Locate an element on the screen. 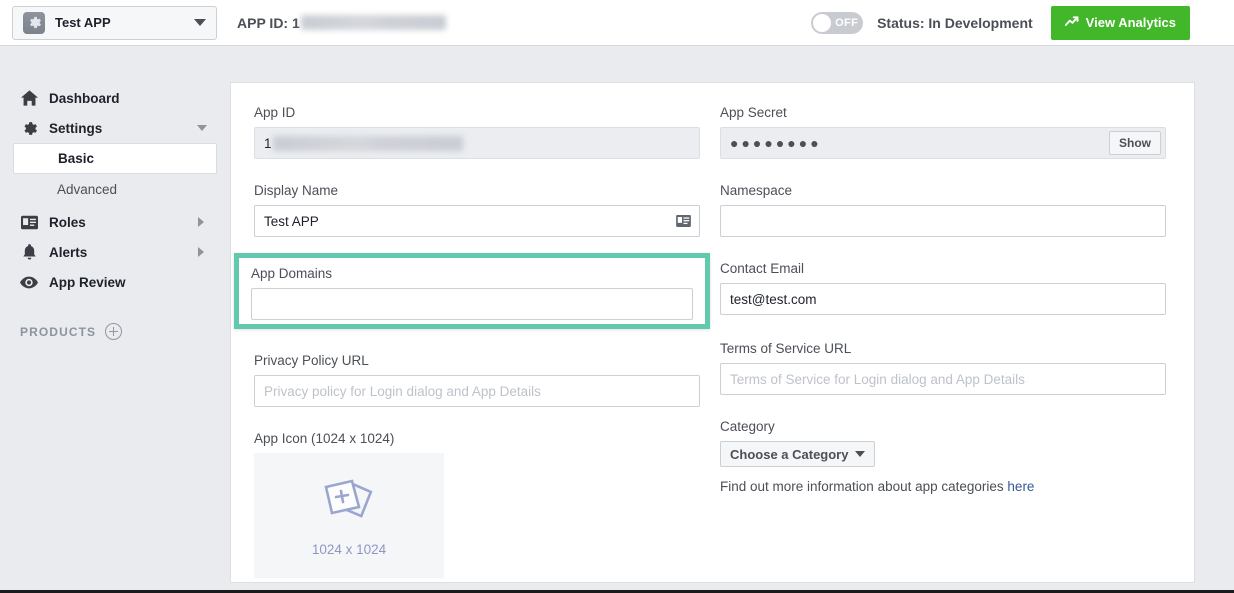  field-label: Category is located at coordinates (747, 426).